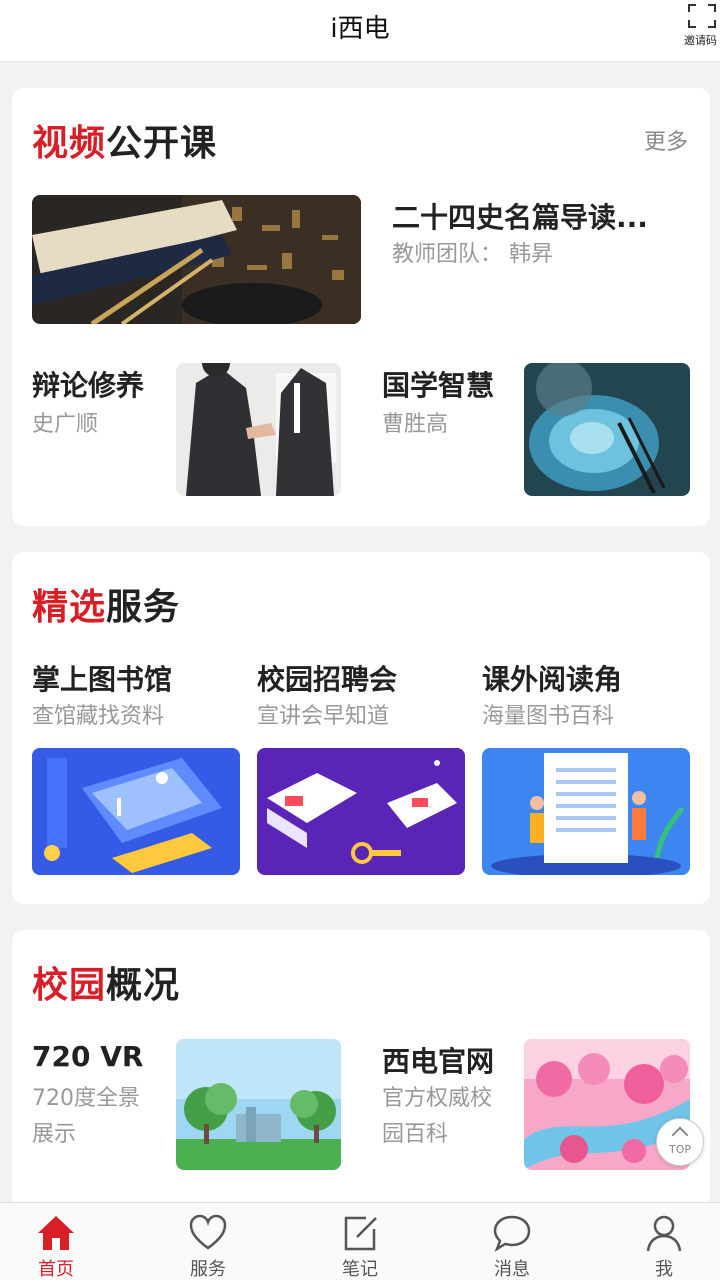 This screenshot has width=720, height=1280. What do you see at coordinates (664, 1233) in the screenshot?
I see `user-icon` at bounding box center [664, 1233].